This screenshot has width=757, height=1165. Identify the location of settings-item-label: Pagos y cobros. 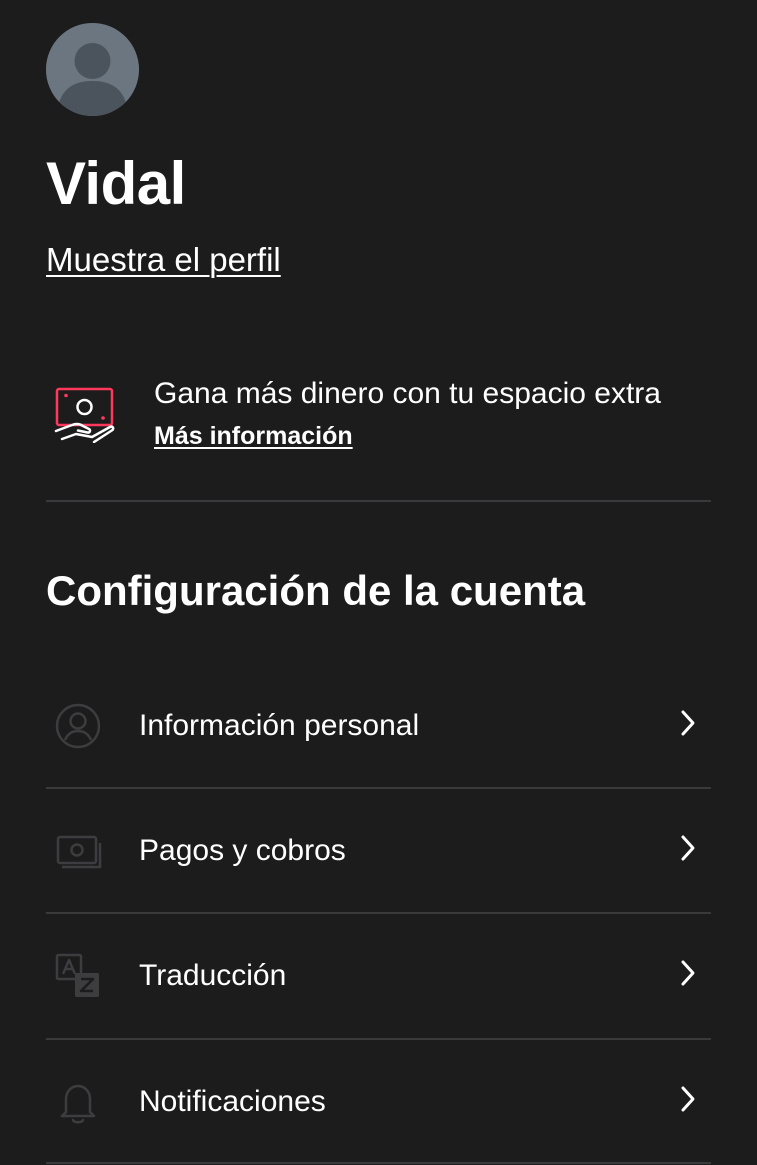
(242, 850).